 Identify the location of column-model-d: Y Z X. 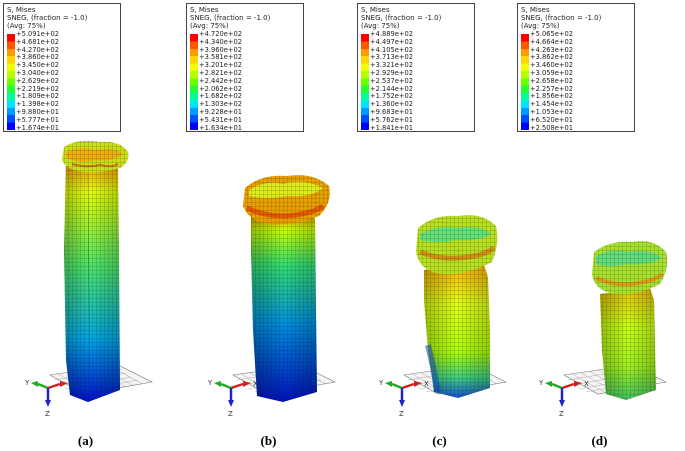
(603, 329).